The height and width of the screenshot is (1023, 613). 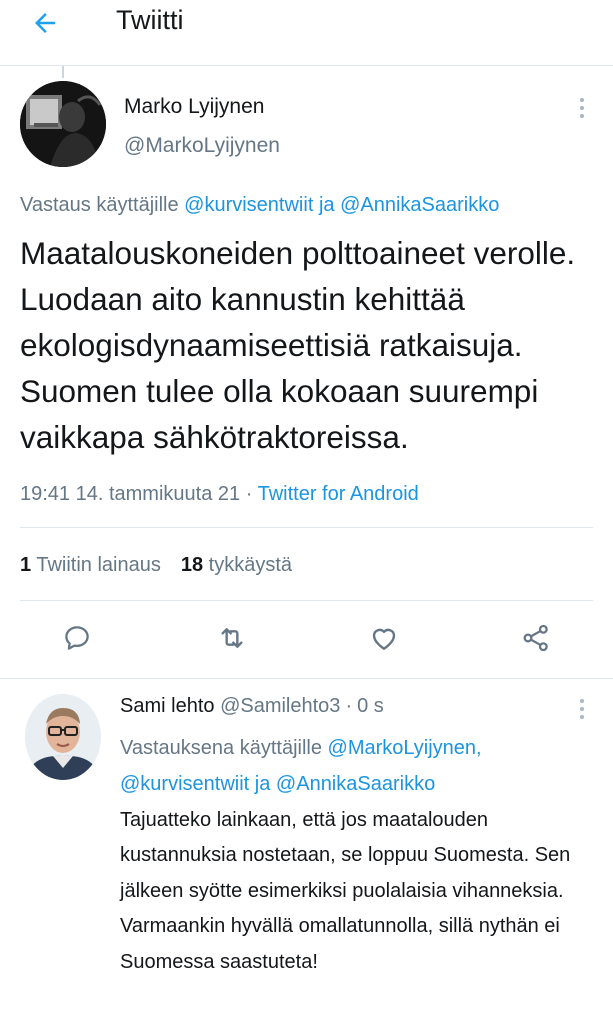 I want to click on quote-count: 1, so click(x=26, y=565).